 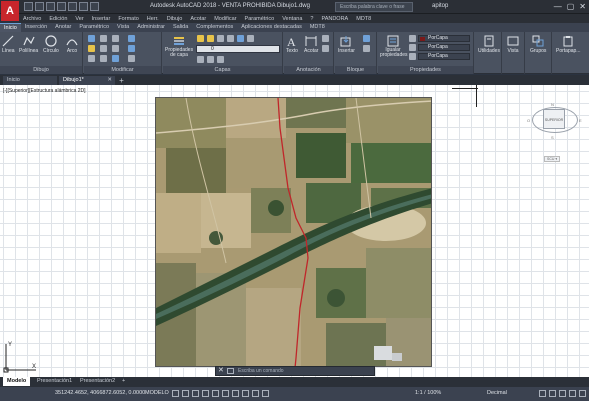 I want to click on menu-acotar: Acotar, so click(x=198, y=19).